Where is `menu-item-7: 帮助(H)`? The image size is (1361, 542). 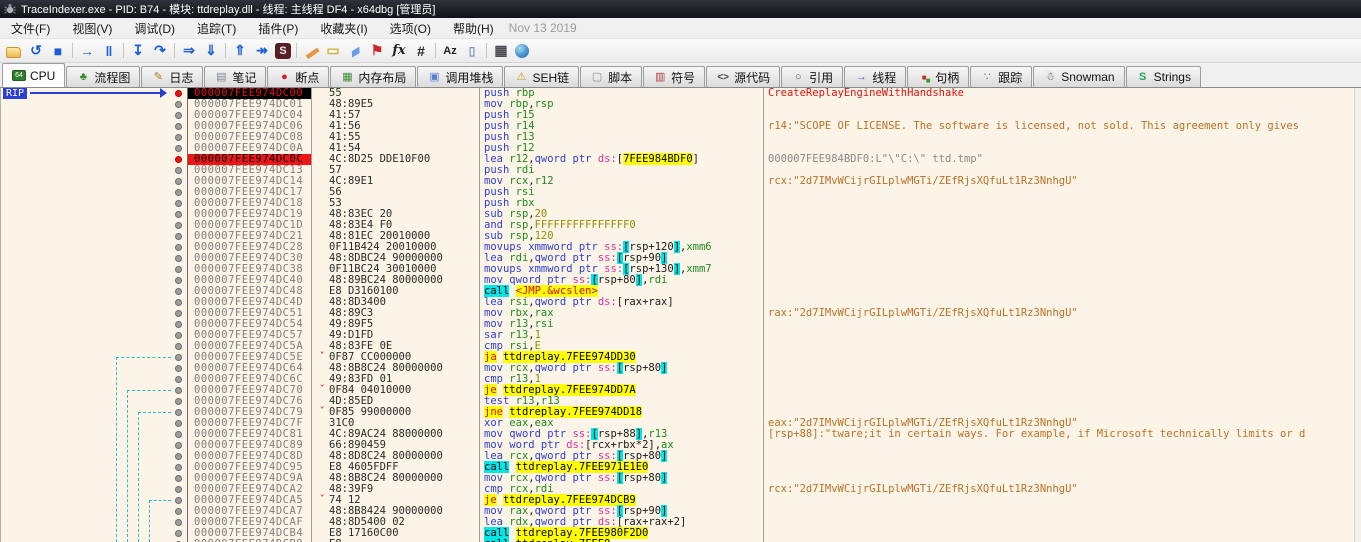
menu-item-7: 帮助(H) is located at coordinates (473, 29).